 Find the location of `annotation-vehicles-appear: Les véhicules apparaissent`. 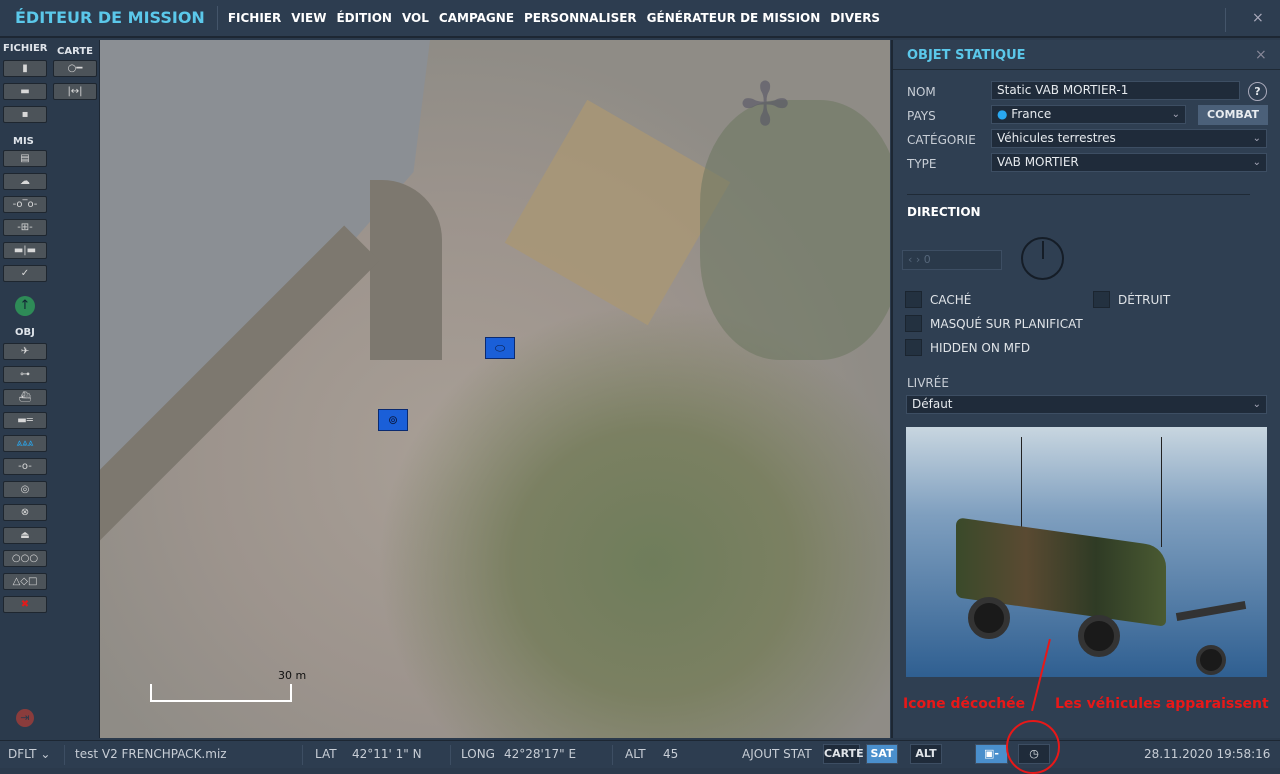

annotation-vehicles-appear: Les véhicules apparaissent is located at coordinates (1162, 704).